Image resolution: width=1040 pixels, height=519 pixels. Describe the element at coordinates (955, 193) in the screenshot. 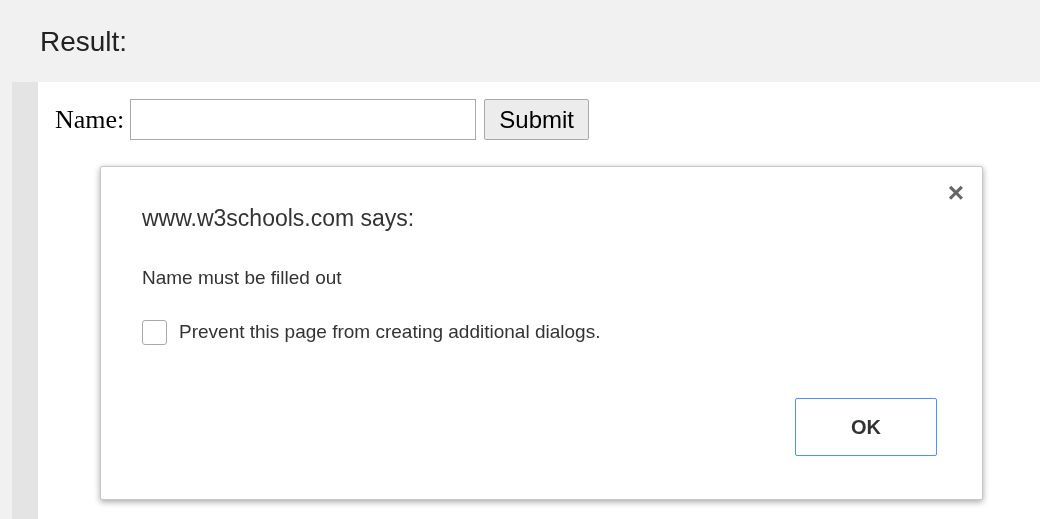

I see `close-icon: ×` at that location.